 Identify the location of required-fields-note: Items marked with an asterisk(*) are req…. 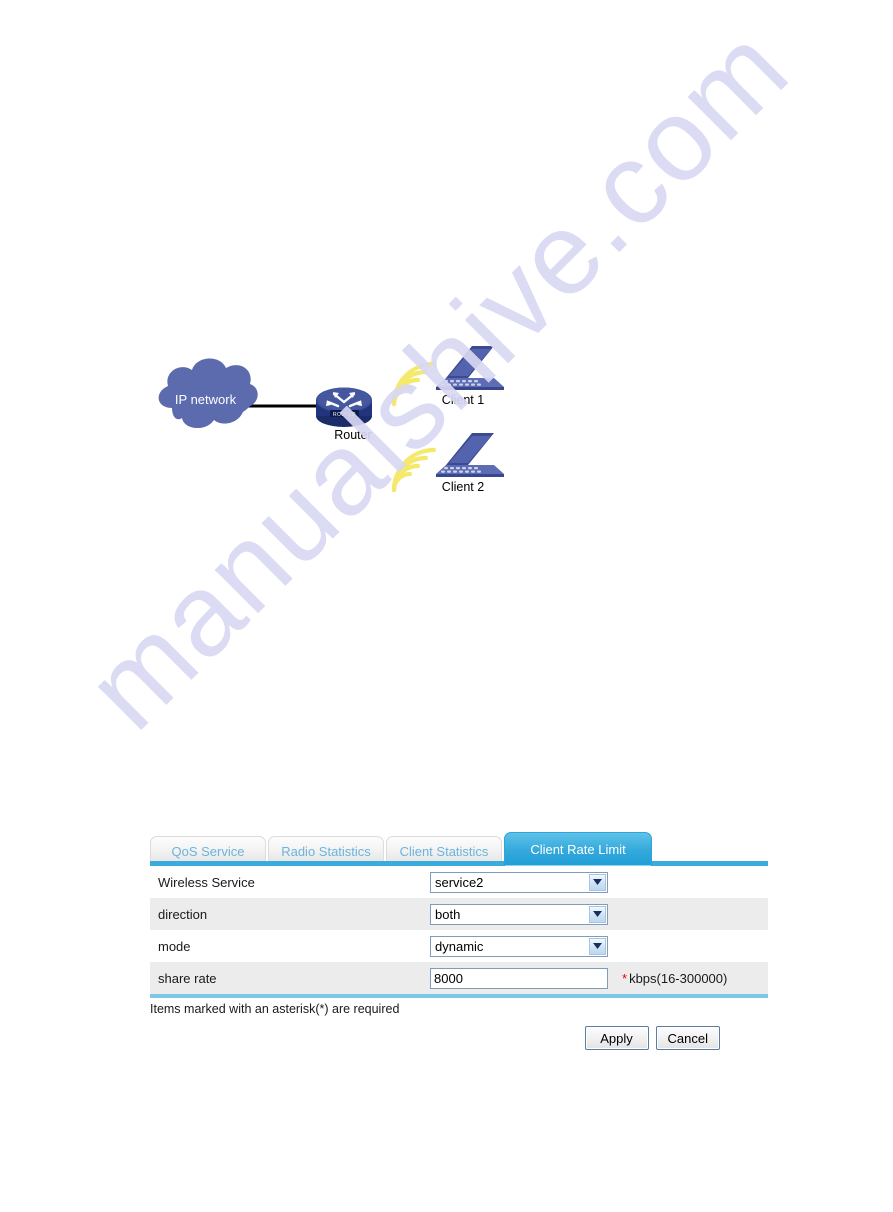
(275, 1009).